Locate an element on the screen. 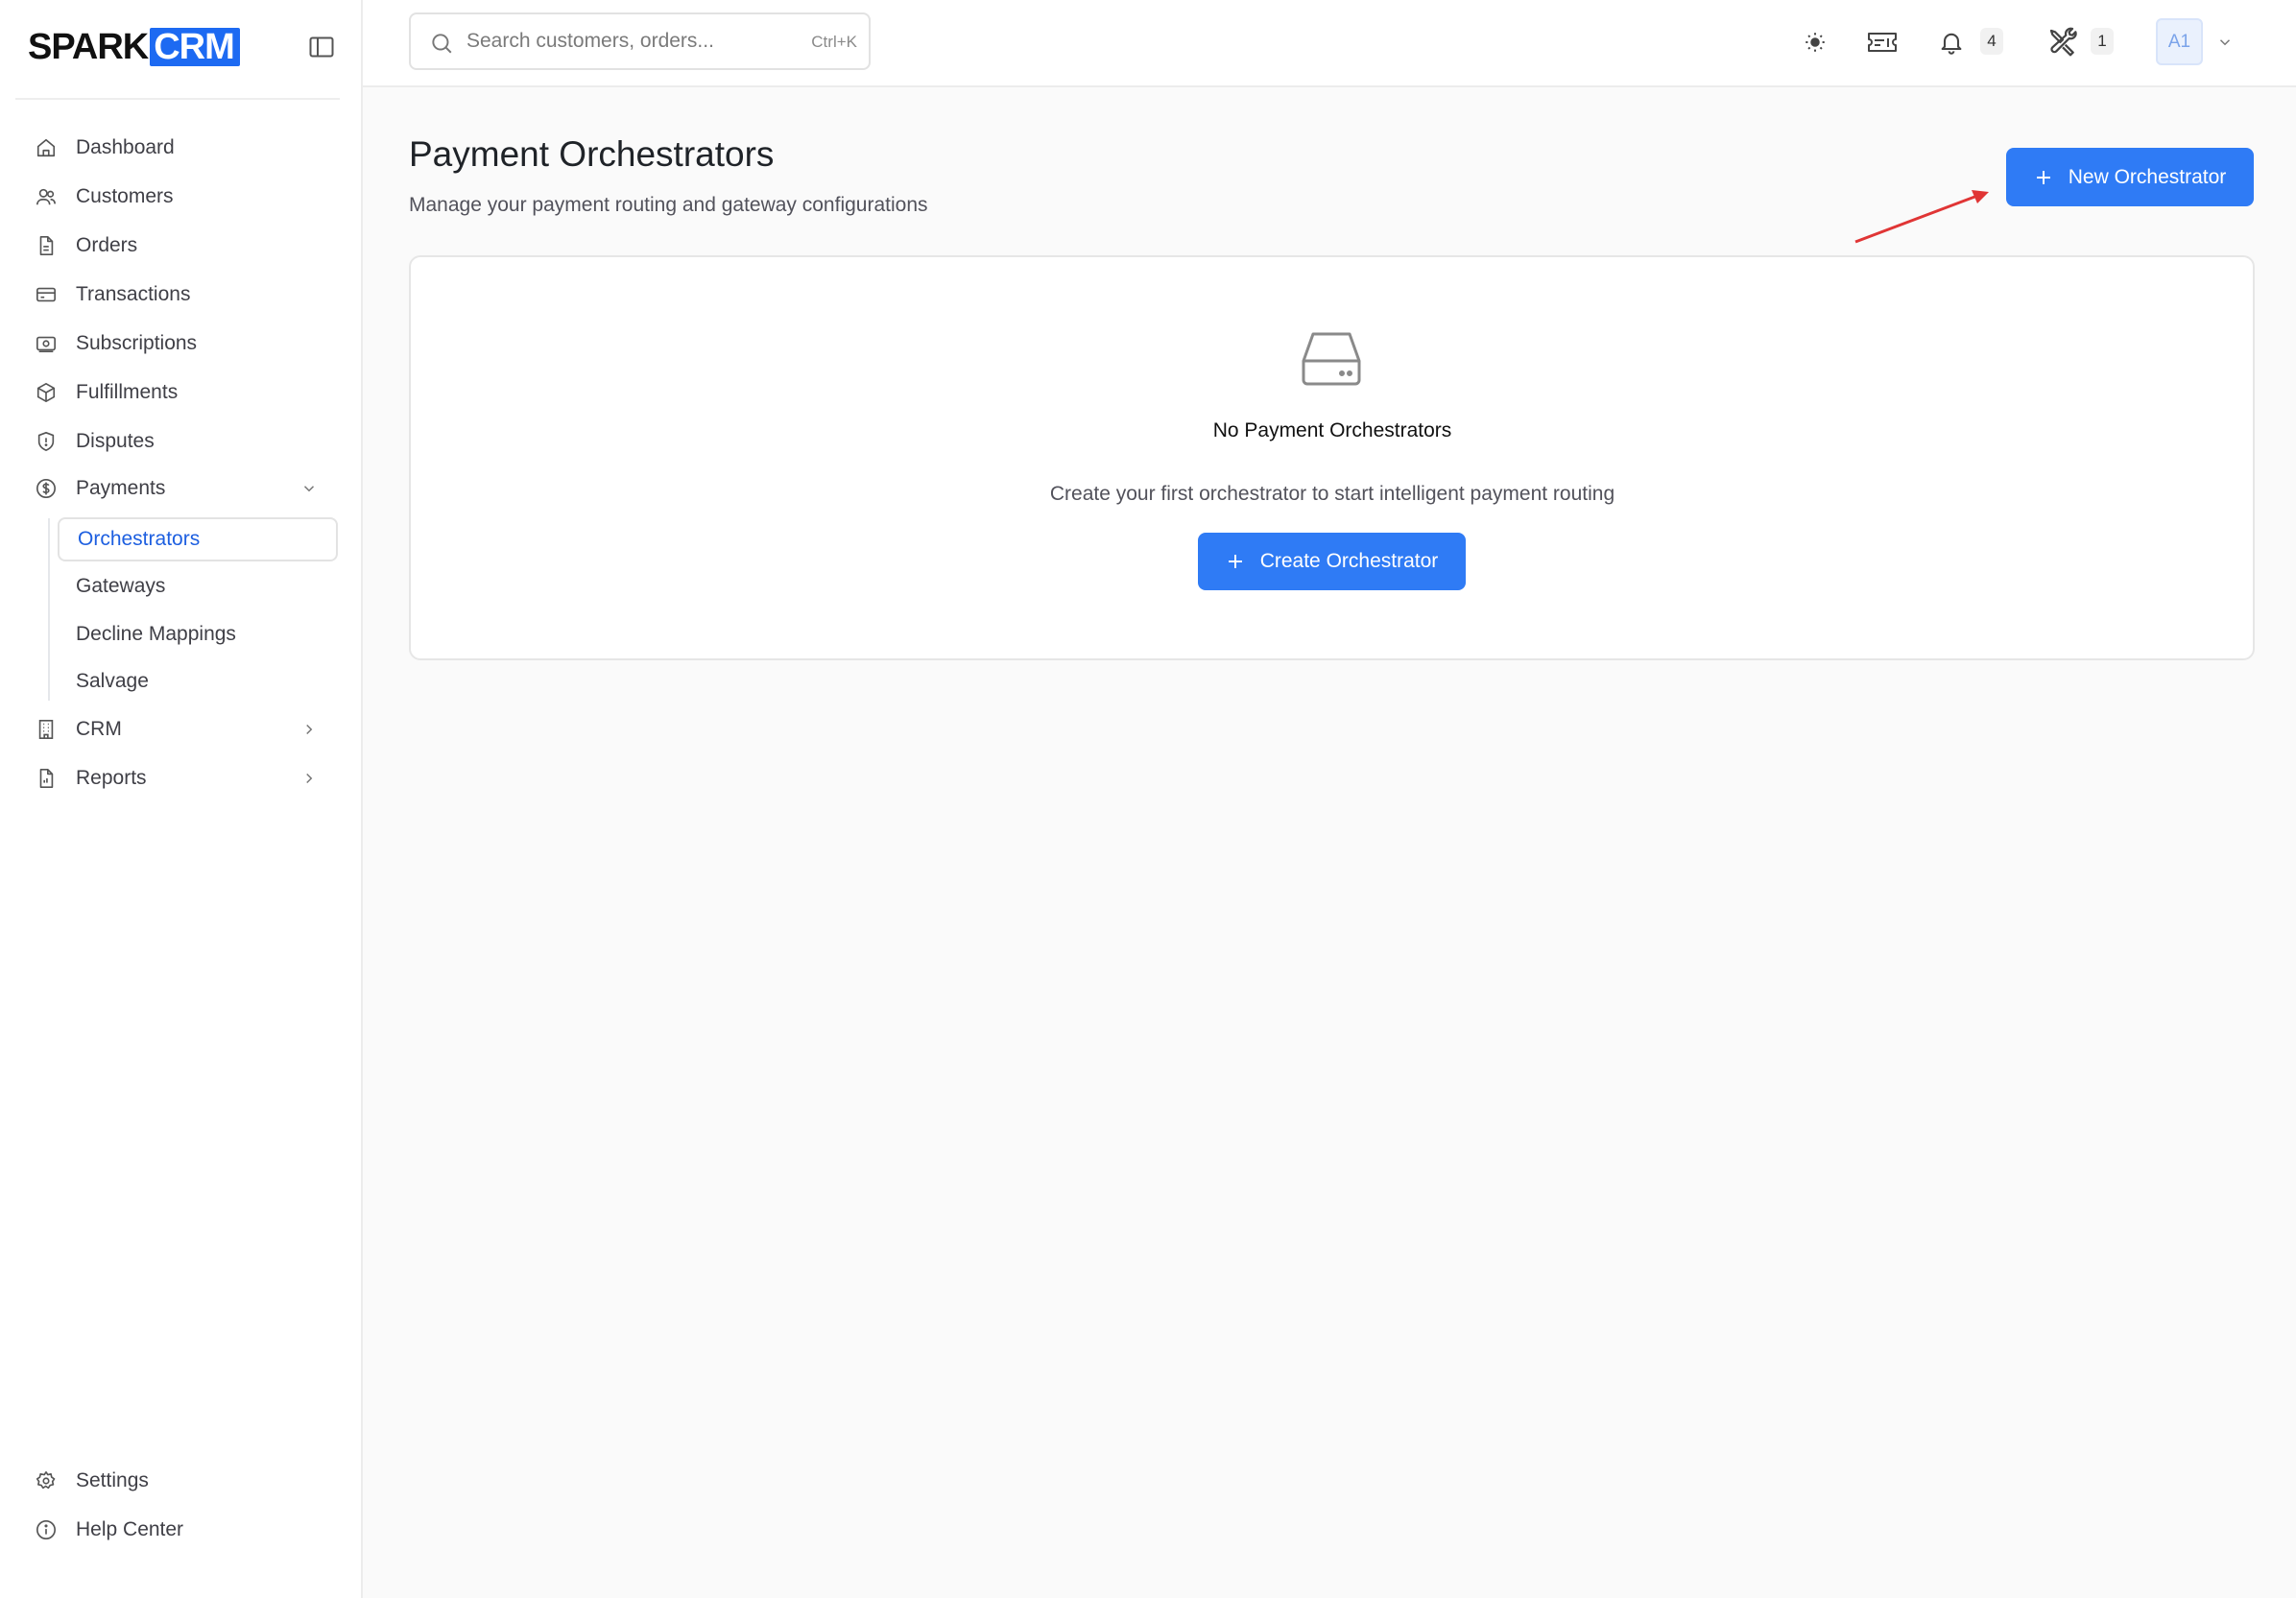 The image size is (2296, 1598). sidebar-subitem-decline-mappings: Decline Mappings is located at coordinates (198, 634).